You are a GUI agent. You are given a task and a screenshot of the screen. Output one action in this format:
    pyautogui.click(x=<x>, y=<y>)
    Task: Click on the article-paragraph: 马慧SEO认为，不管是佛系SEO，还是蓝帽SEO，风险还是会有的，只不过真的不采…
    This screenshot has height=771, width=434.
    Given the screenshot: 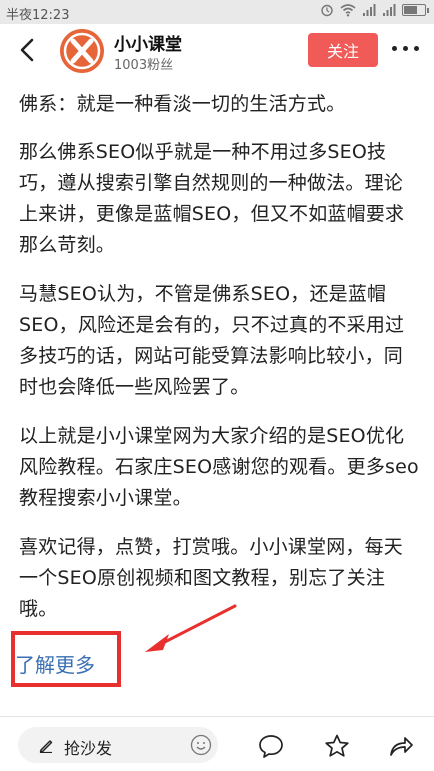 What is the action you would take?
    pyautogui.click(x=212, y=340)
    